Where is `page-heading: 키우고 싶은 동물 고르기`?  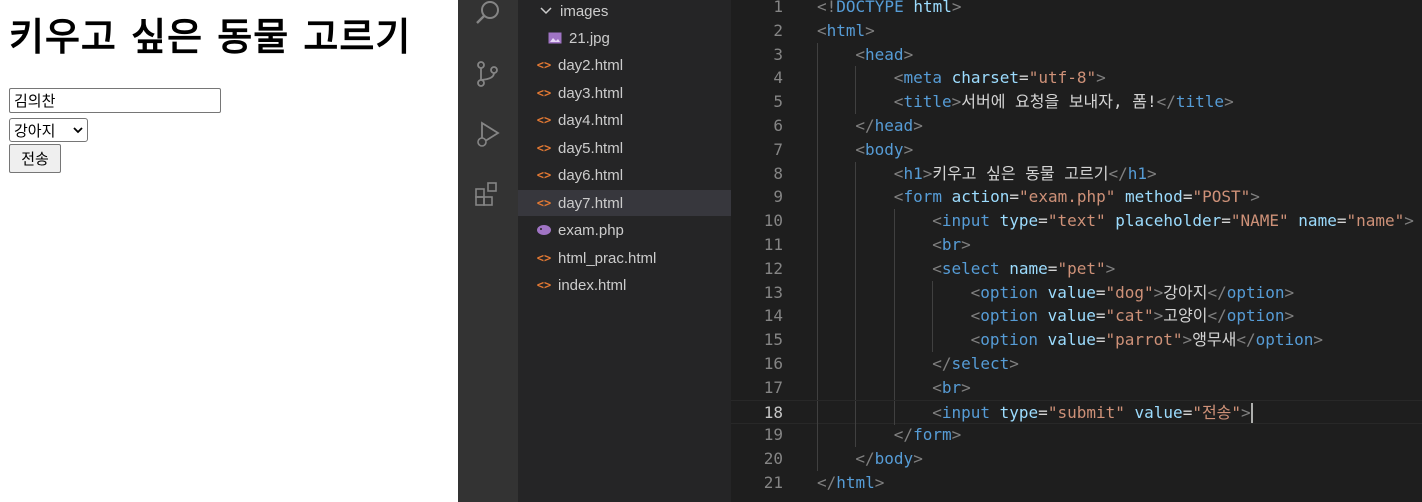
page-heading: 키우고 싶은 동물 고르기 is located at coordinates (210, 37).